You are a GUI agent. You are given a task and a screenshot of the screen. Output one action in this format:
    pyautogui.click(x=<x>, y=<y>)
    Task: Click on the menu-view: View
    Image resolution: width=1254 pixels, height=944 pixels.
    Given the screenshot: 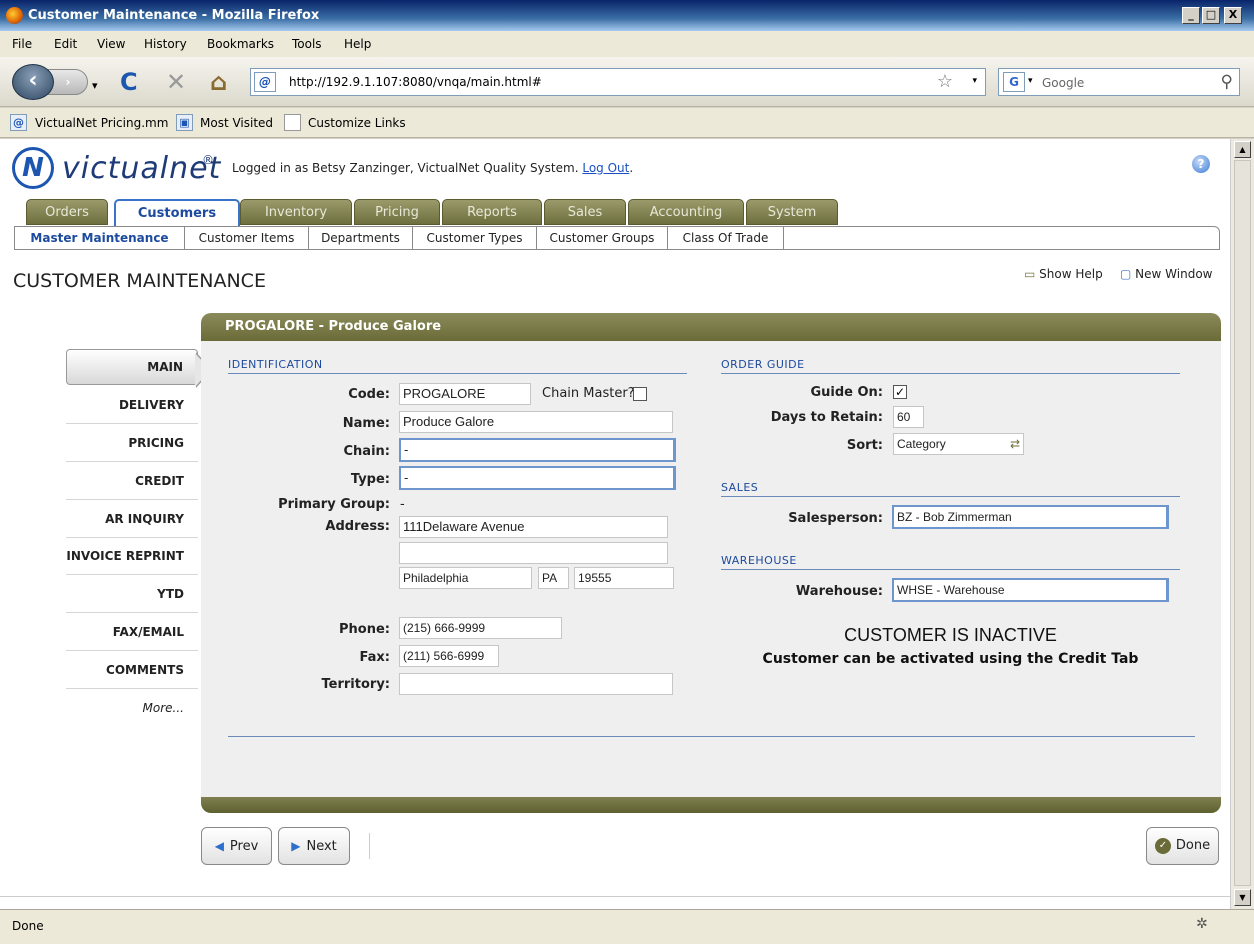 What is the action you would take?
    pyautogui.click(x=111, y=44)
    